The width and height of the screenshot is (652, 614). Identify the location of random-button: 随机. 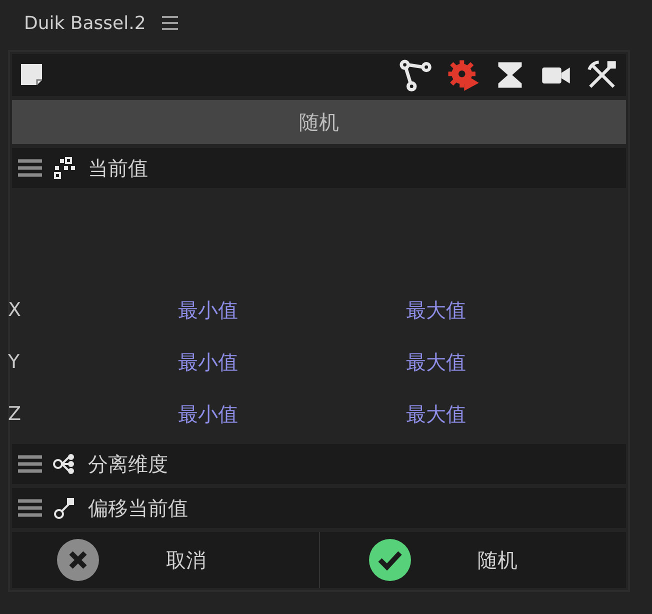
(319, 122).